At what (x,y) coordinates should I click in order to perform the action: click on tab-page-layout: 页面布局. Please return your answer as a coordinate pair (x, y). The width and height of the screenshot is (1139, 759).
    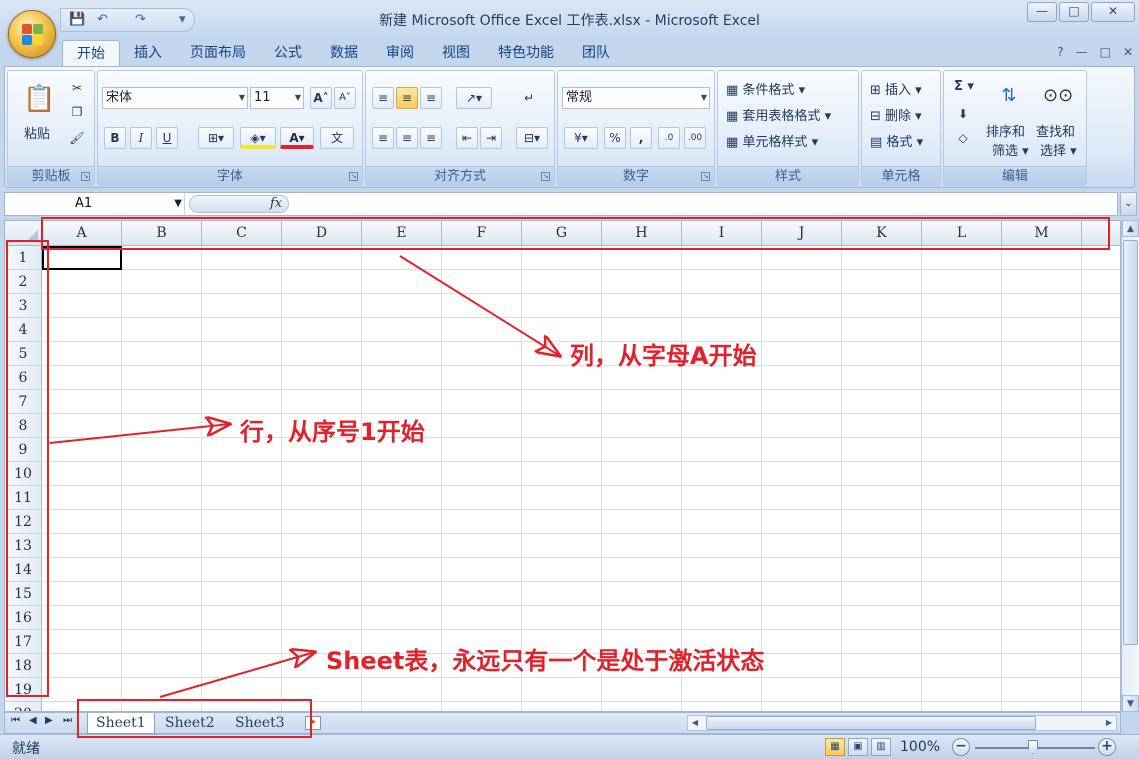
    Looking at the image, I should click on (218, 53).